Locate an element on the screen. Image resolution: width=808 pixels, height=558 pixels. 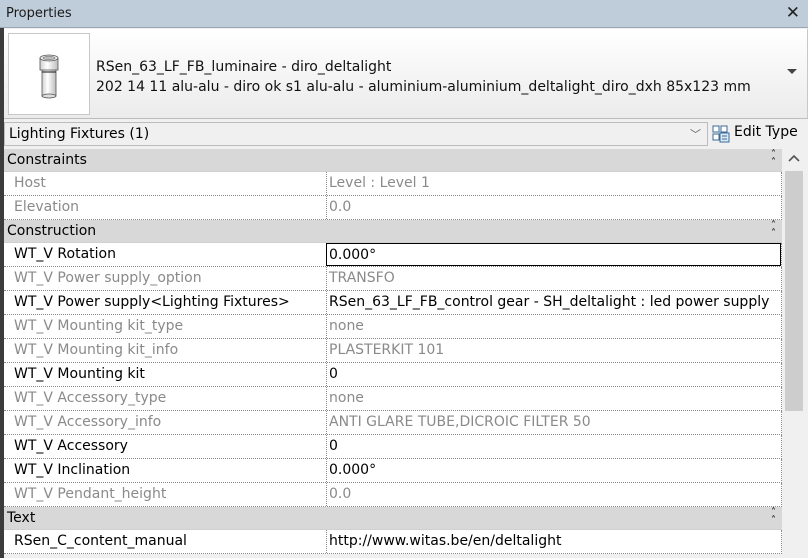
property-value-text: ANTI GLARE TUBE,DICROIC FILTER 50 is located at coordinates (460, 422).